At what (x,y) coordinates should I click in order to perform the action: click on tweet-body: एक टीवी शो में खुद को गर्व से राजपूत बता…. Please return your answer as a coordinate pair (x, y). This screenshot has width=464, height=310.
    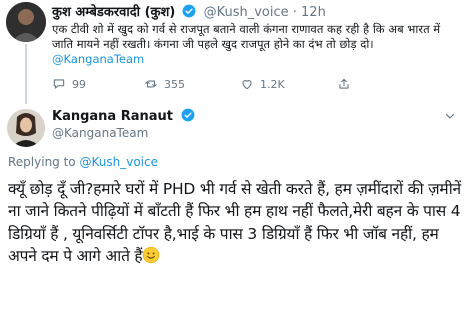
    Looking at the image, I should click on (246, 36).